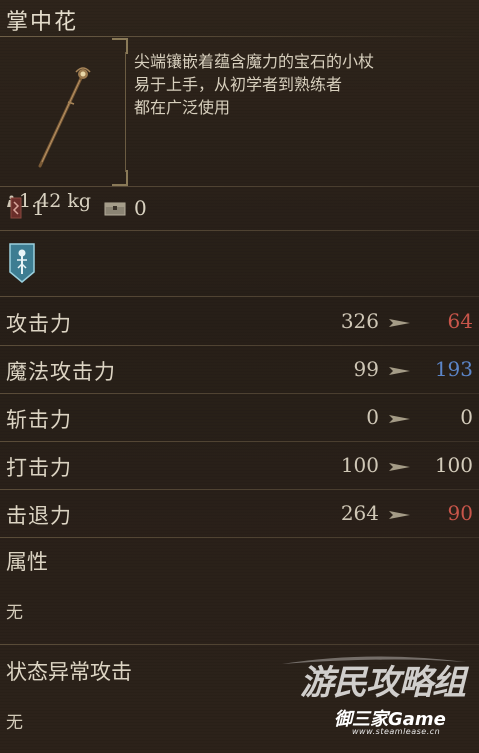 This screenshot has width=479, height=753. What do you see at coordinates (120, 178) in the screenshot?
I see `frame-corner-bottom` at bounding box center [120, 178].